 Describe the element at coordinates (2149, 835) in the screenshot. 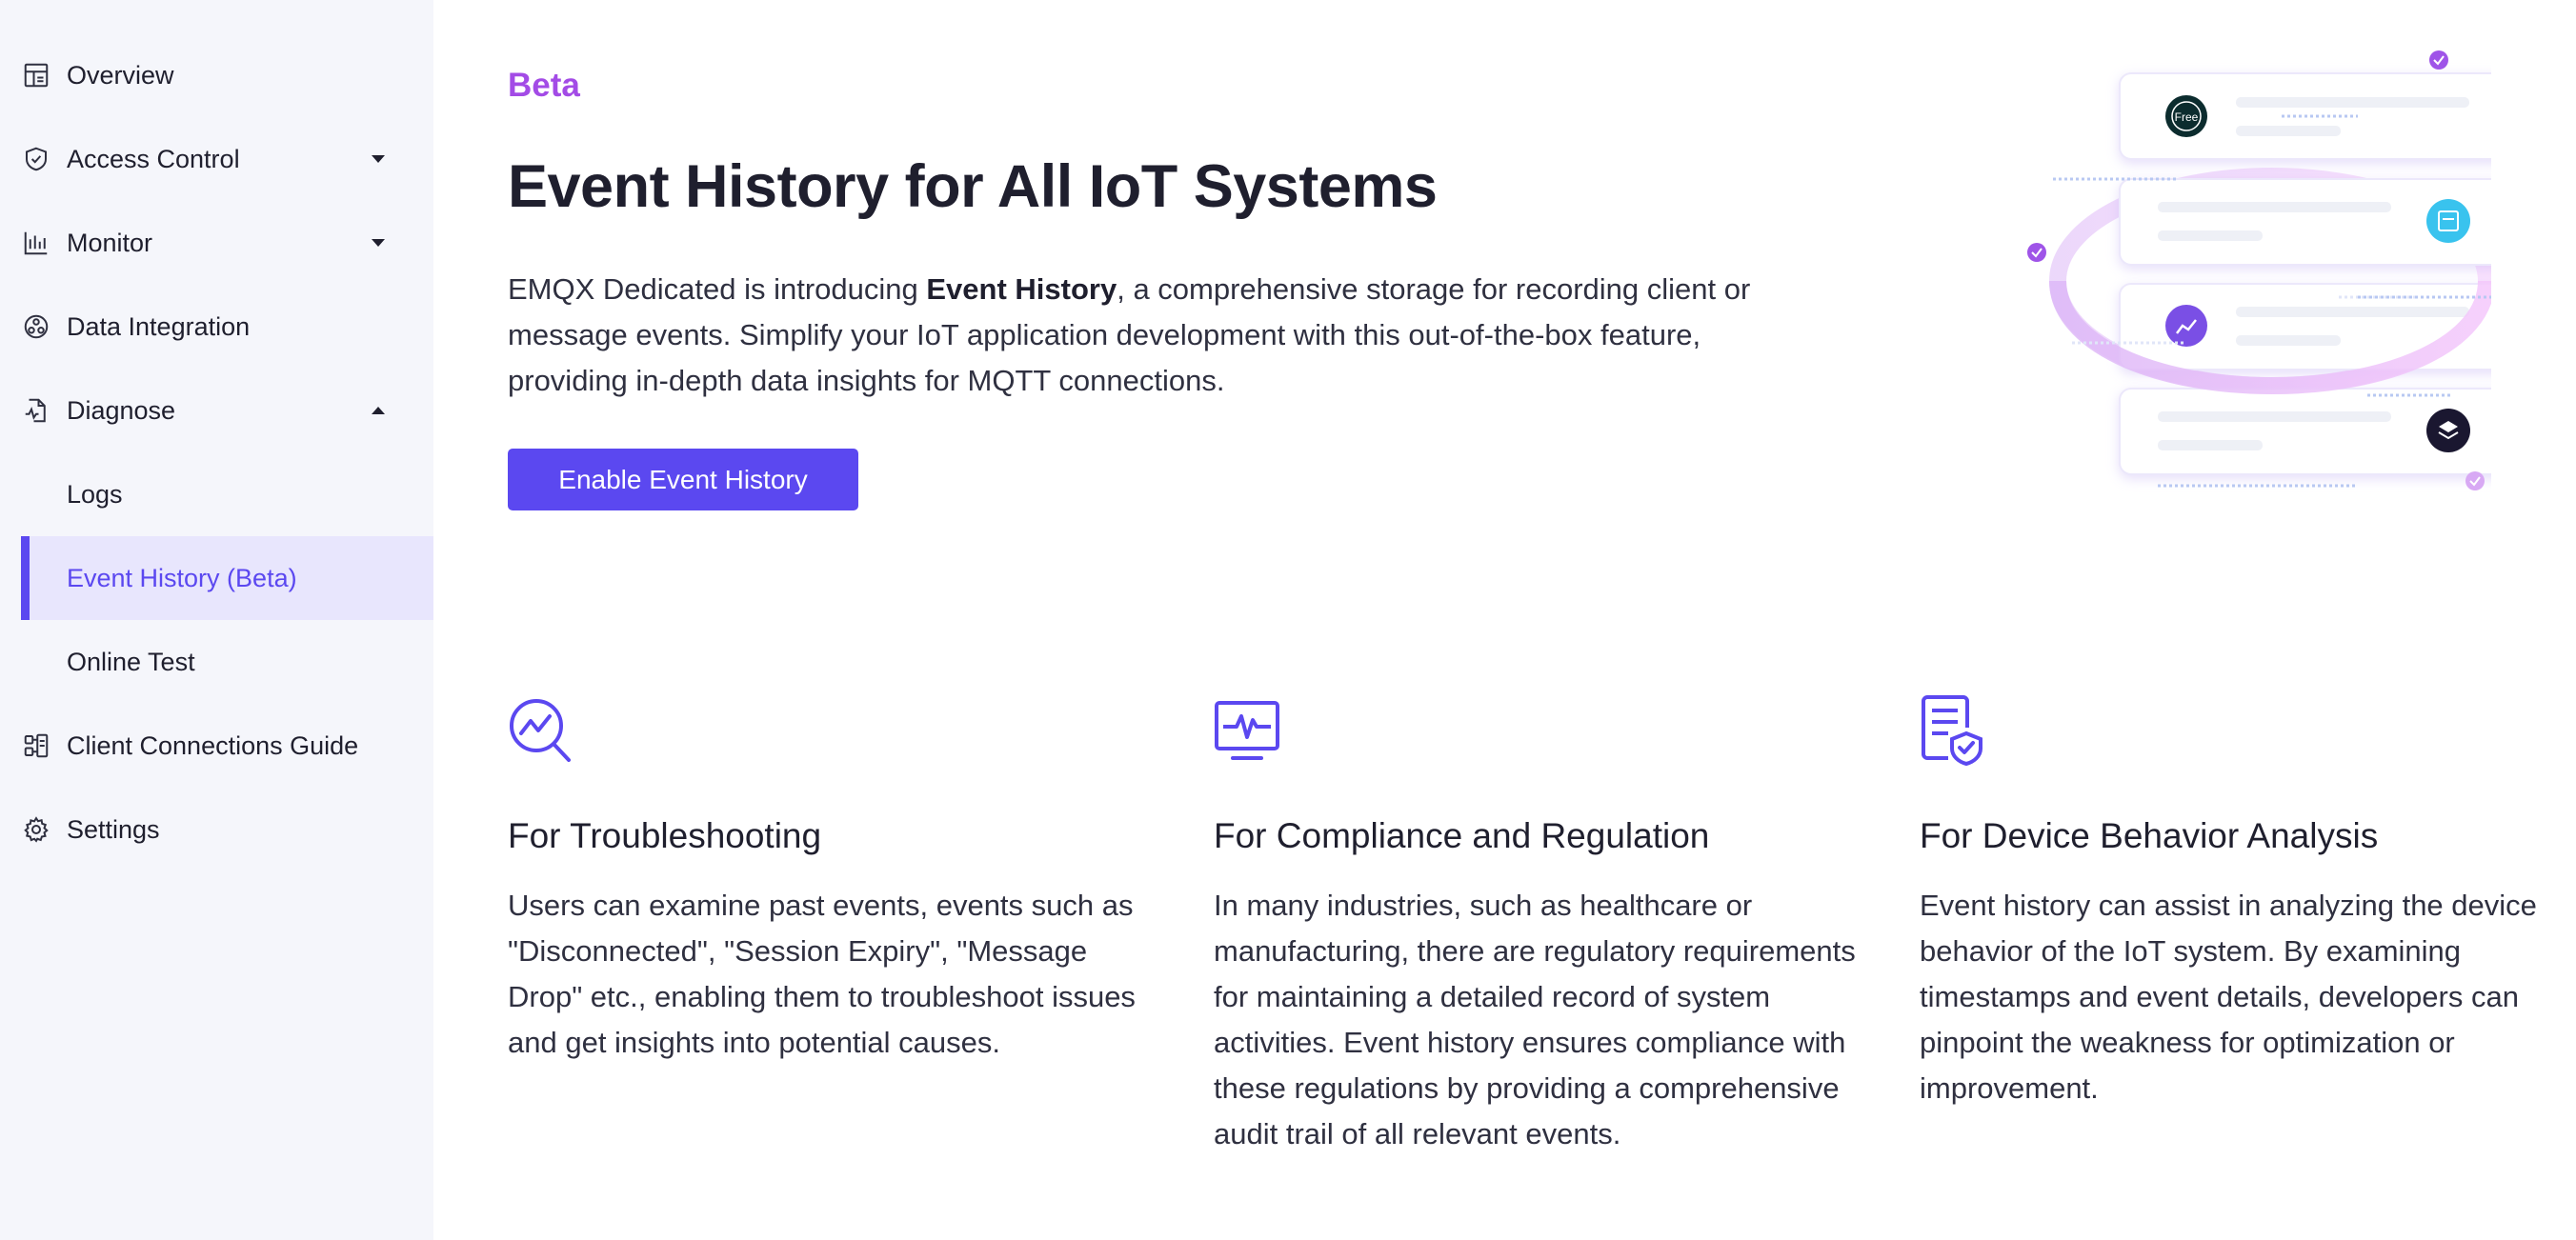

I see `feature-title: For Device Behavior Analysis` at that location.